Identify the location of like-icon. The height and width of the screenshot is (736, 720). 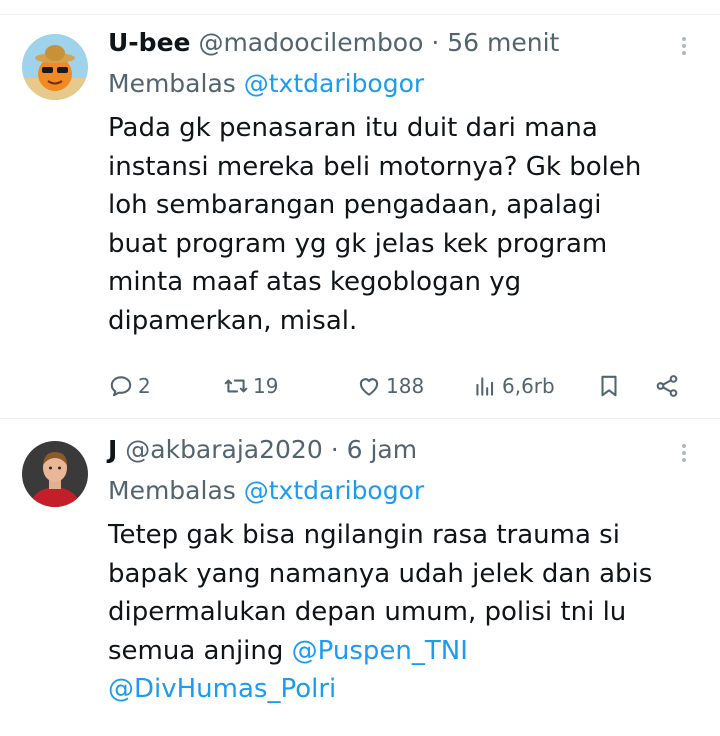
(369, 387).